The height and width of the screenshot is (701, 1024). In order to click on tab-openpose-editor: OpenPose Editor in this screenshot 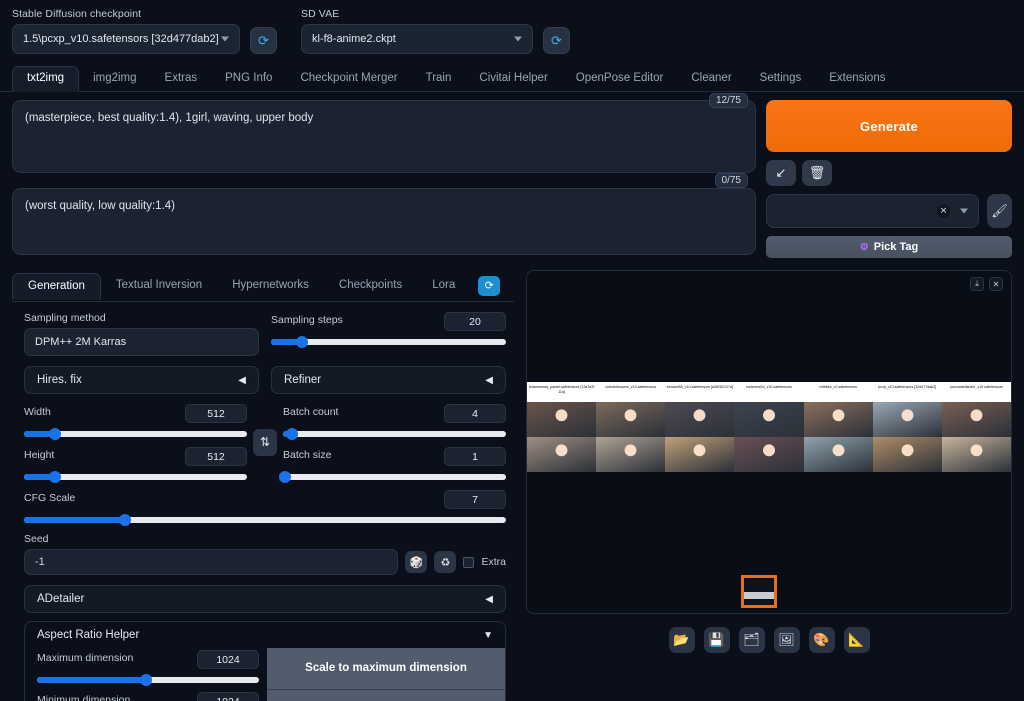, I will do `click(620, 79)`.